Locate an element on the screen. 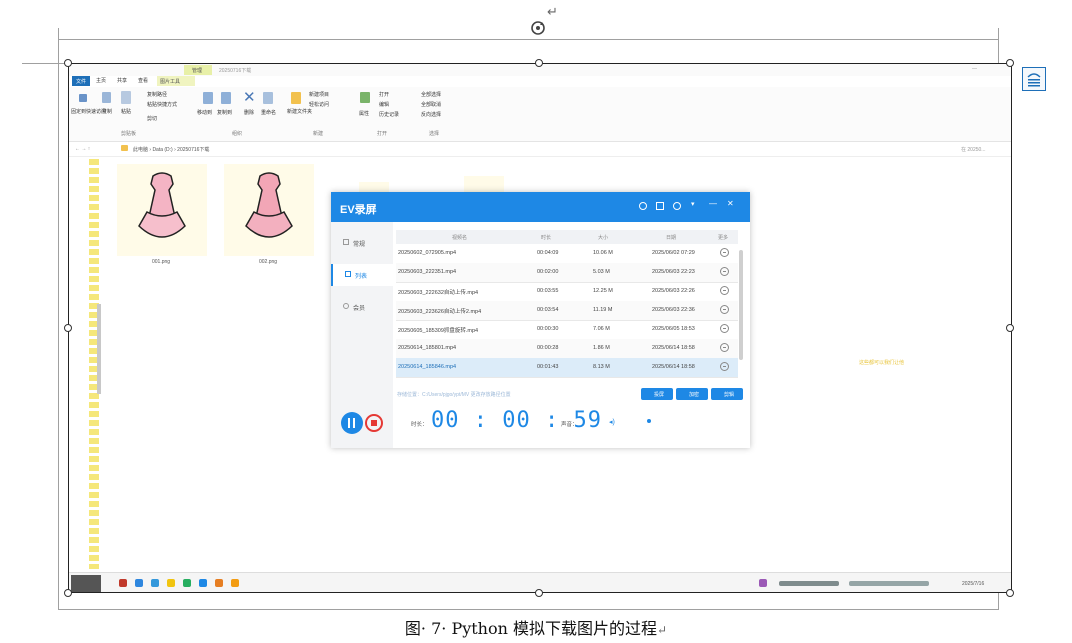 The image size is (1072, 643). nav-back-icon: ← → ↑ is located at coordinates (82, 149).